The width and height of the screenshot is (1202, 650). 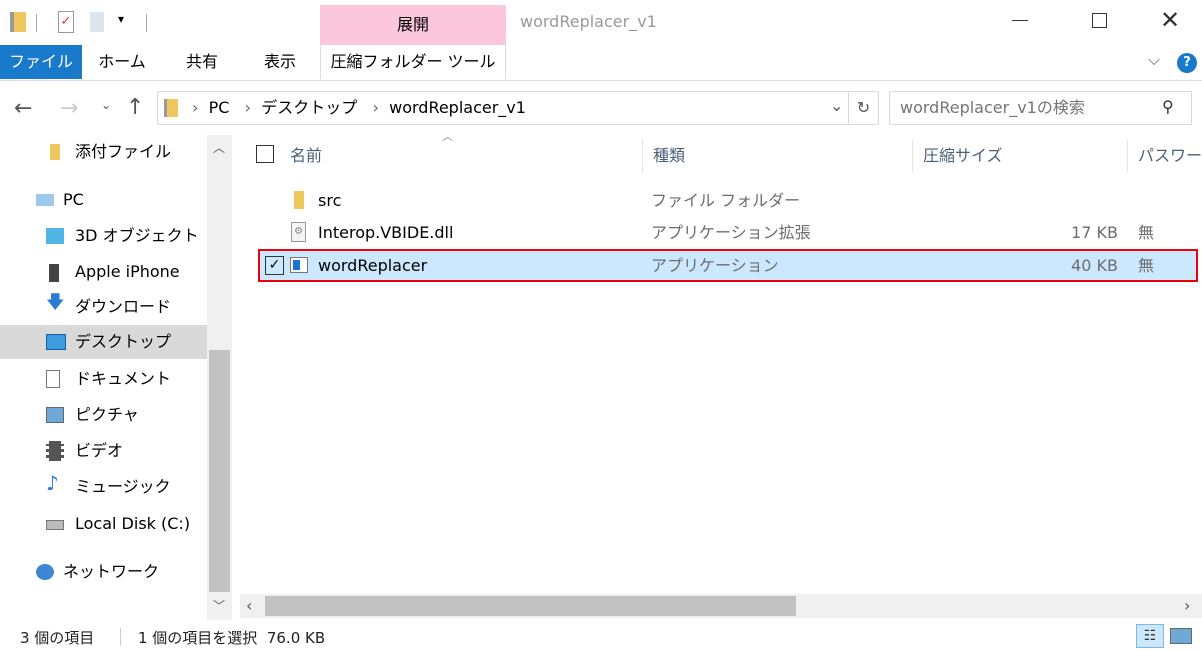 I want to click on maximize-button, so click(x=1099, y=20).